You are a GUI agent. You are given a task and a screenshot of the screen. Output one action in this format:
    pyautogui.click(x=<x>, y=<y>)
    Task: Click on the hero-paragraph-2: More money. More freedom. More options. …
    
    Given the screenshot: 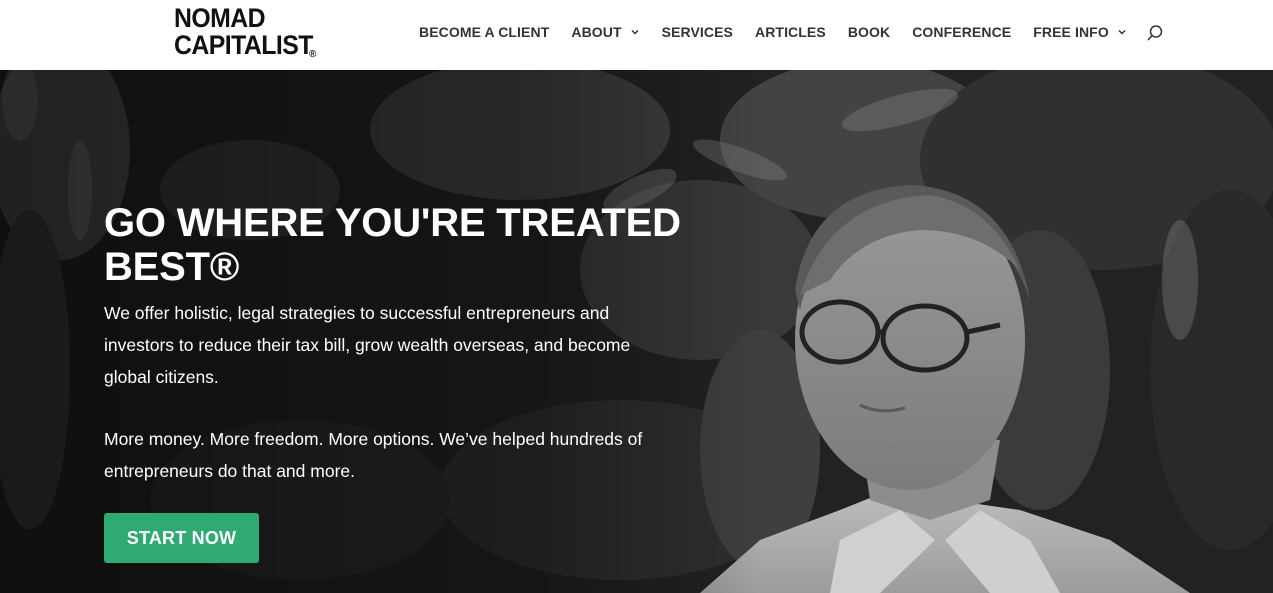 What is the action you would take?
    pyautogui.click(x=373, y=455)
    